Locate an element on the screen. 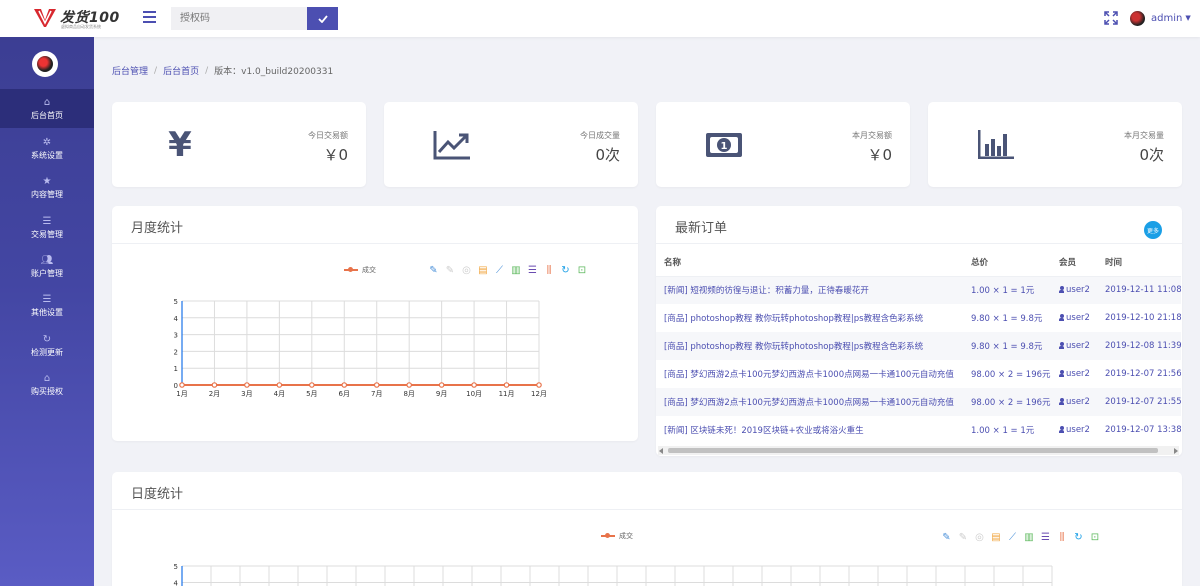 The height and width of the screenshot is (586, 1200). home-icon: ⌂ is located at coordinates (47, 102).